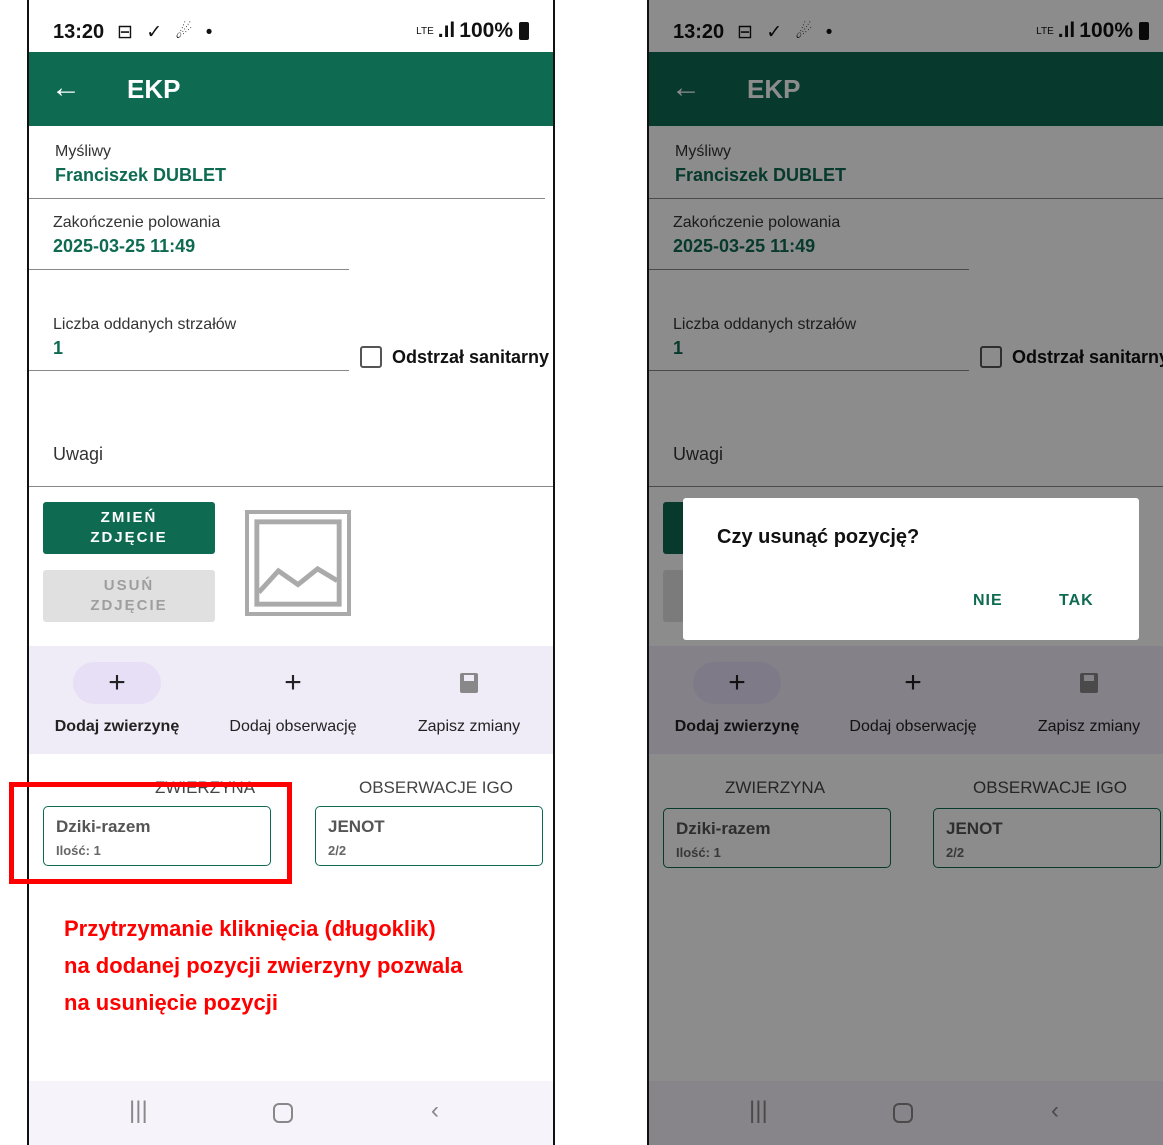  What do you see at coordinates (469, 683) in the screenshot?
I see `save-icon` at bounding box center [469, 683].